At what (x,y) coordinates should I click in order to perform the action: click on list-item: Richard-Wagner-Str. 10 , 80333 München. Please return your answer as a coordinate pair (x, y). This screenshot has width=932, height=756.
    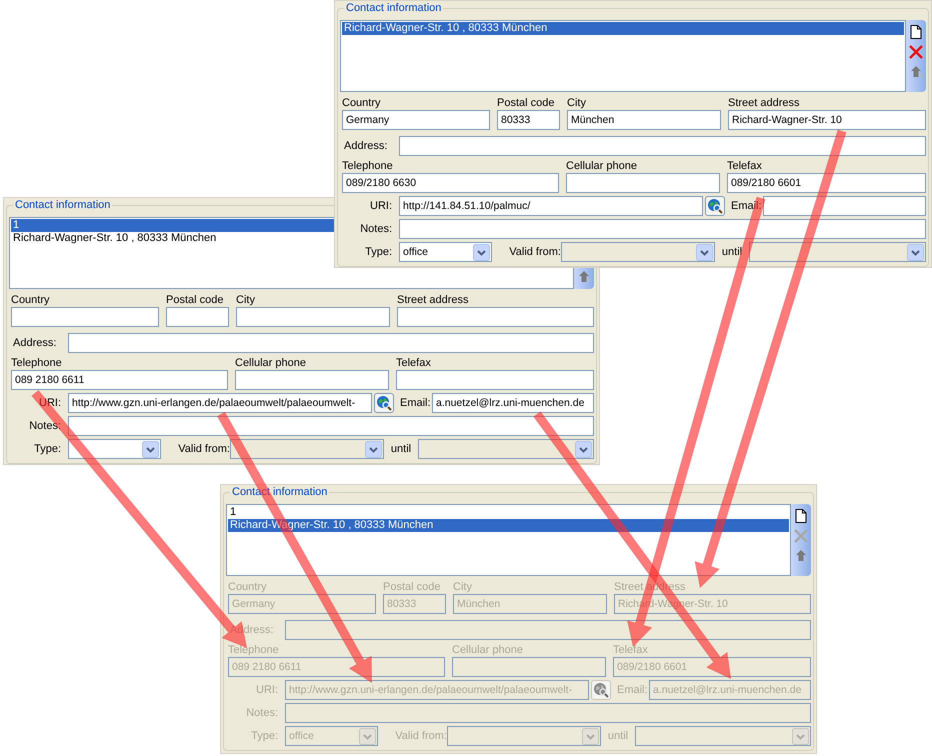
    Looking at the image, I should click on (623, 28).